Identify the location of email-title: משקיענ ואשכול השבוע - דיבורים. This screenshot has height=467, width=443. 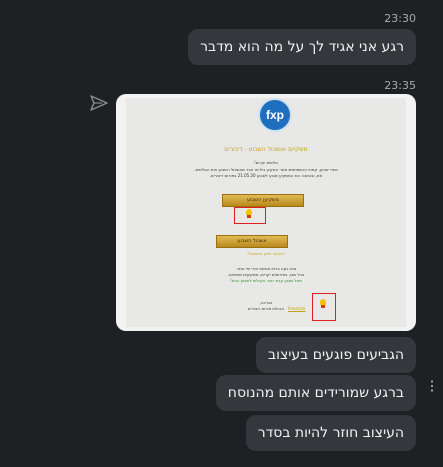
(266, 149).